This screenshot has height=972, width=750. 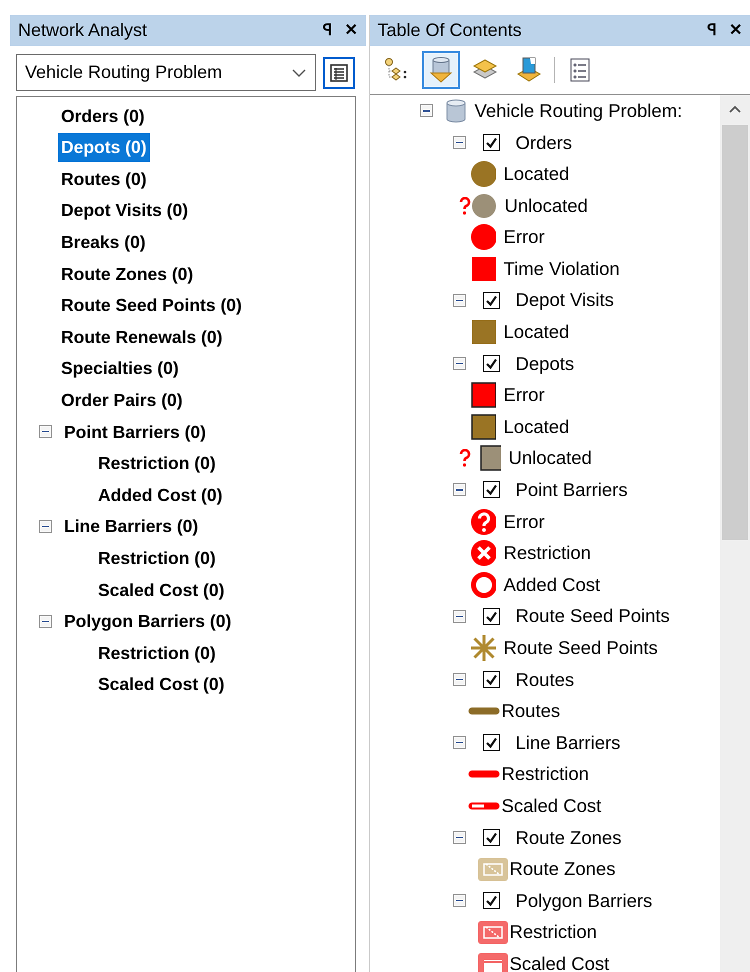 What do you see at coordinates (578, 110) in the screenshot?
I see `layer-group-name: Vehicle Routing Problem:` at bounding box center [578, 110].